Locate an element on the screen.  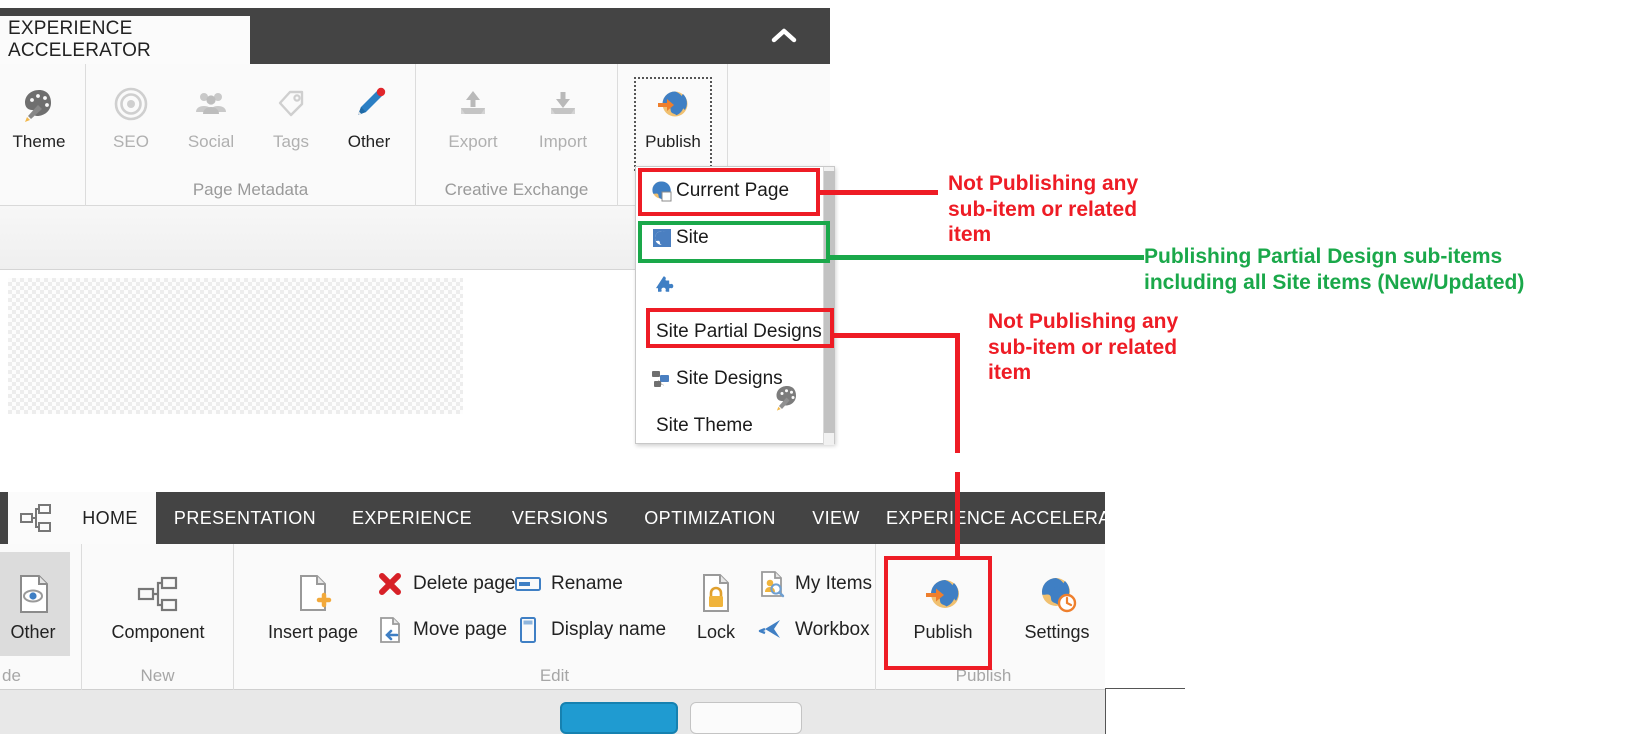
ribbon-group-mode-label: de is located at coordinates (11, 675).